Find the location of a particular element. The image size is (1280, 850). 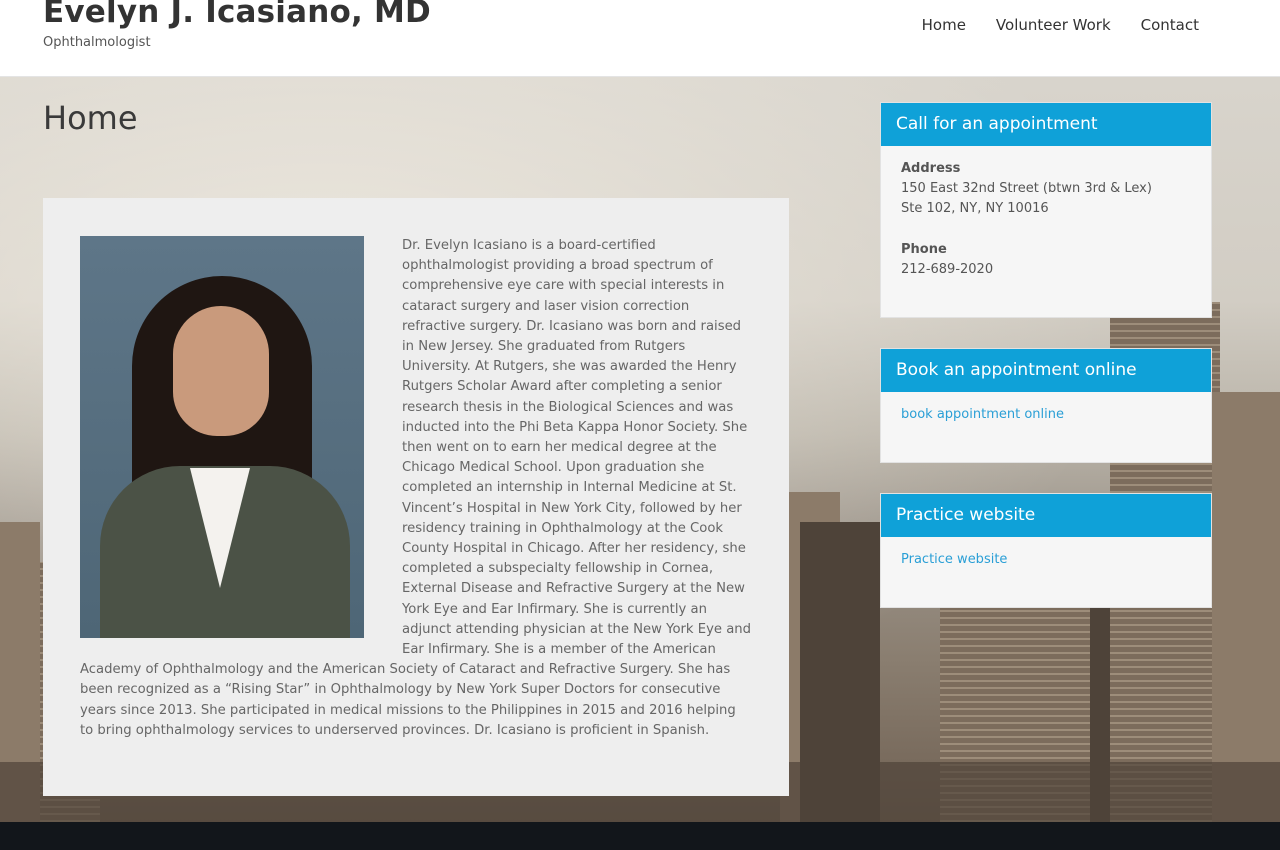

phone-number: 212-689-2020 is located at coordinates (947, 269).